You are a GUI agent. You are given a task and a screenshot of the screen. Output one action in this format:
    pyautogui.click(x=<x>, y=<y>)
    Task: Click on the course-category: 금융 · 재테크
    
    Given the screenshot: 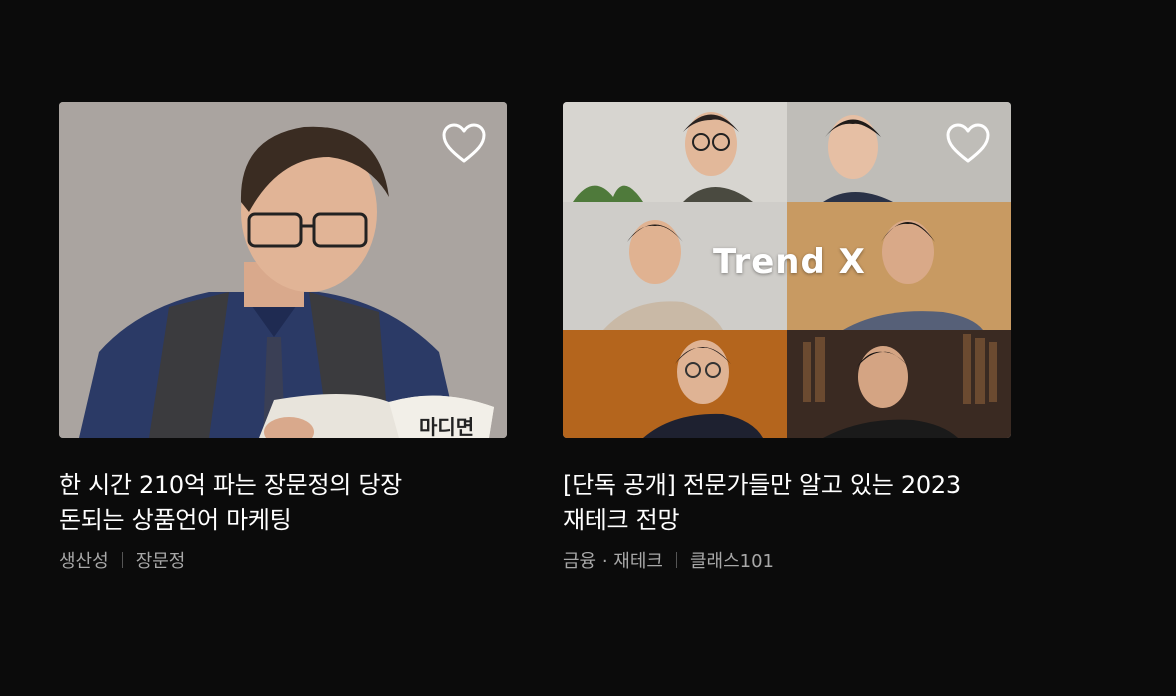 What is the action you would take?
    pyautogui.click(x=613, y=561)
    